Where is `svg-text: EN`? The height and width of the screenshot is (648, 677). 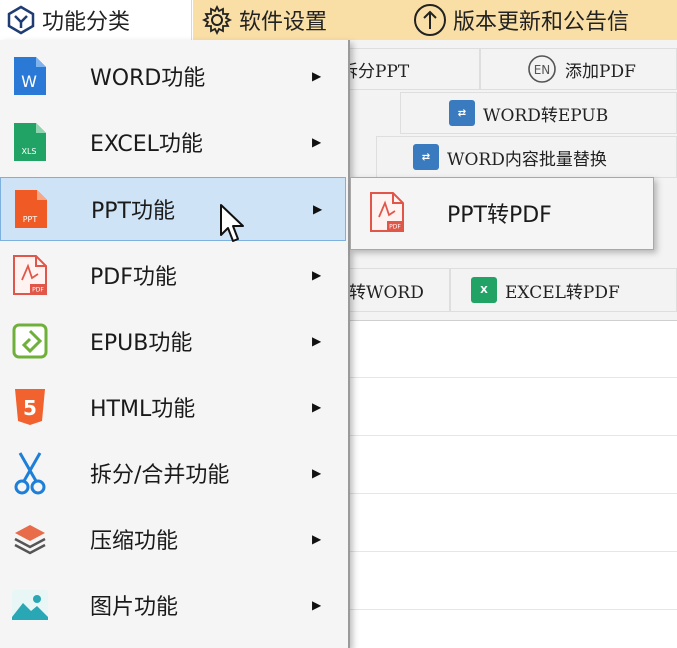 svg-text: EN is located at coordinates (542, 70).